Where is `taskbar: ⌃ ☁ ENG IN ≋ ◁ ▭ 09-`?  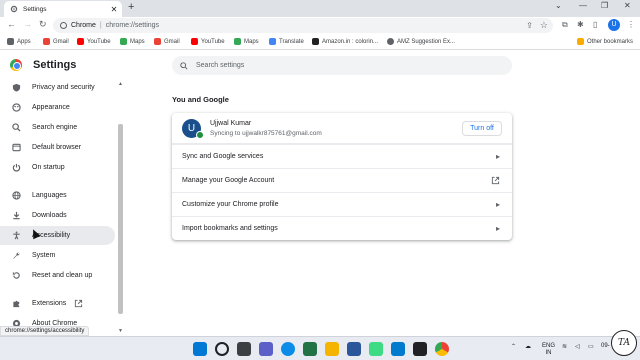
taskbar: ⌃ ☁ ENG IN ≋ ◁ ▭ 09- is located at coordinates (320, 348).